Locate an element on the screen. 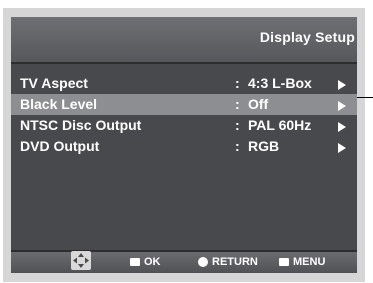 The height and width of the screenshot is (283, 373). menu-item-black-level: Black Level : Off is located at coordinates (184, 104).